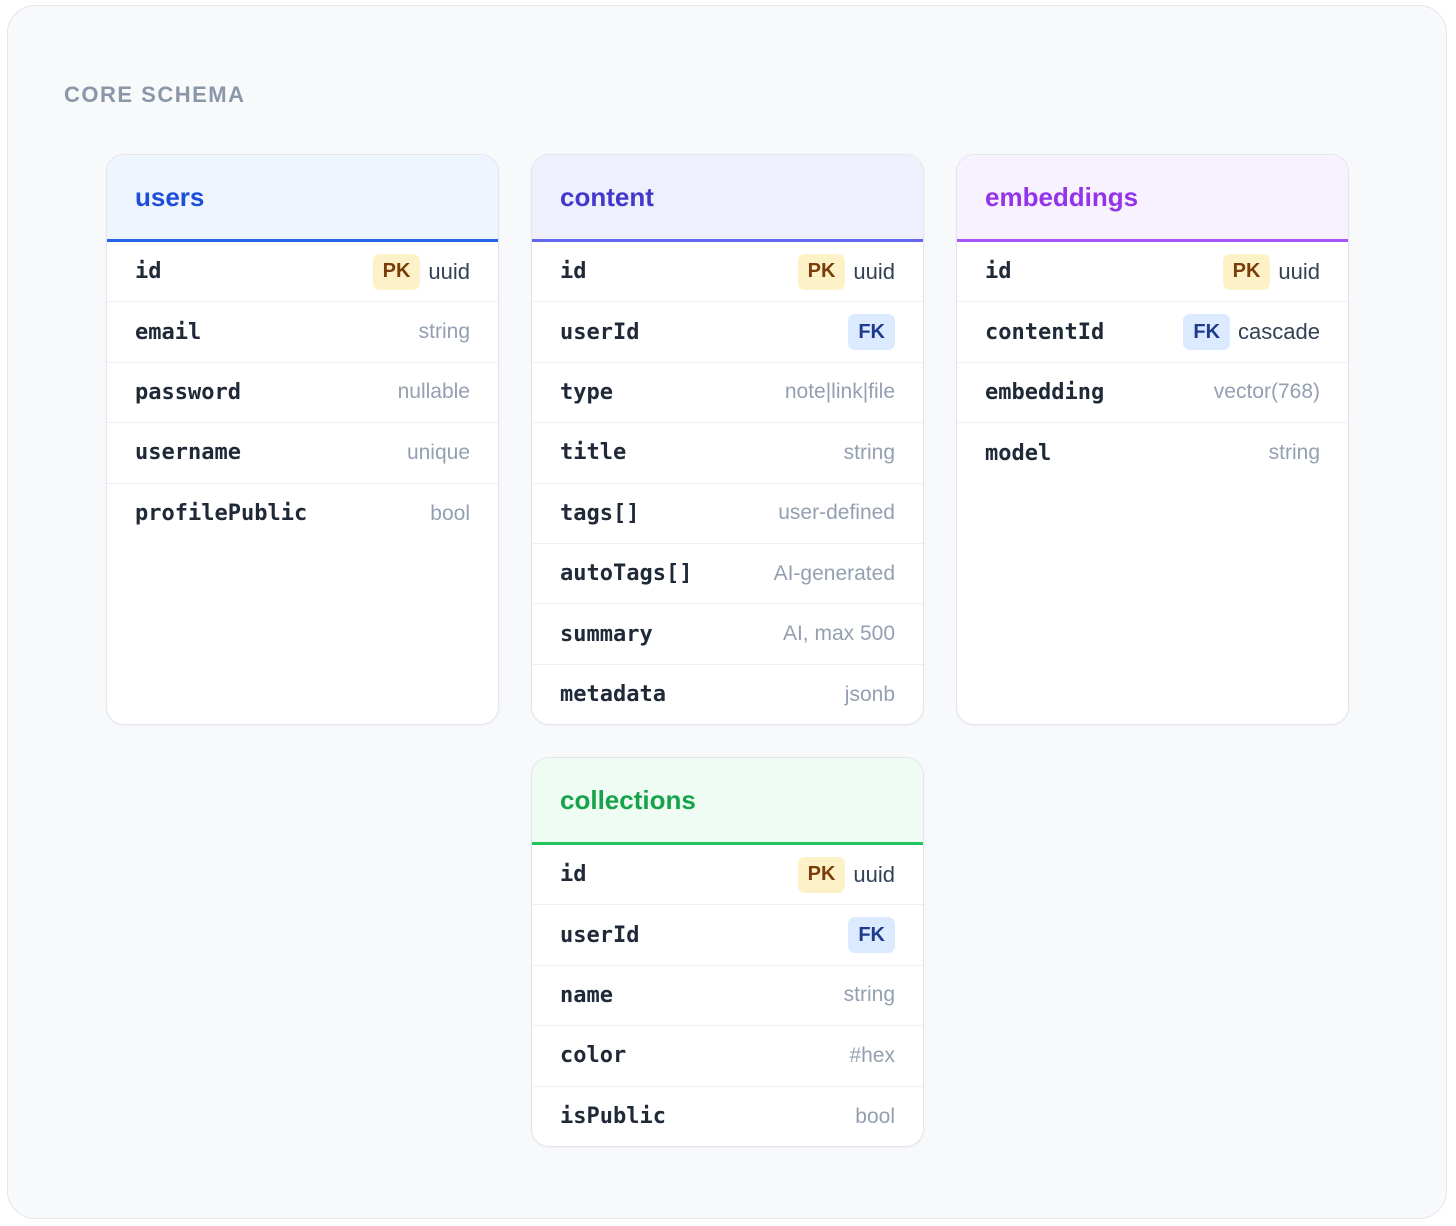 Image resolution: width=1456 pixels, height=1226 pixels. Describe the element at coordinates (600, 513) in the screenshot. I see `field-name: tags[]` at that location.